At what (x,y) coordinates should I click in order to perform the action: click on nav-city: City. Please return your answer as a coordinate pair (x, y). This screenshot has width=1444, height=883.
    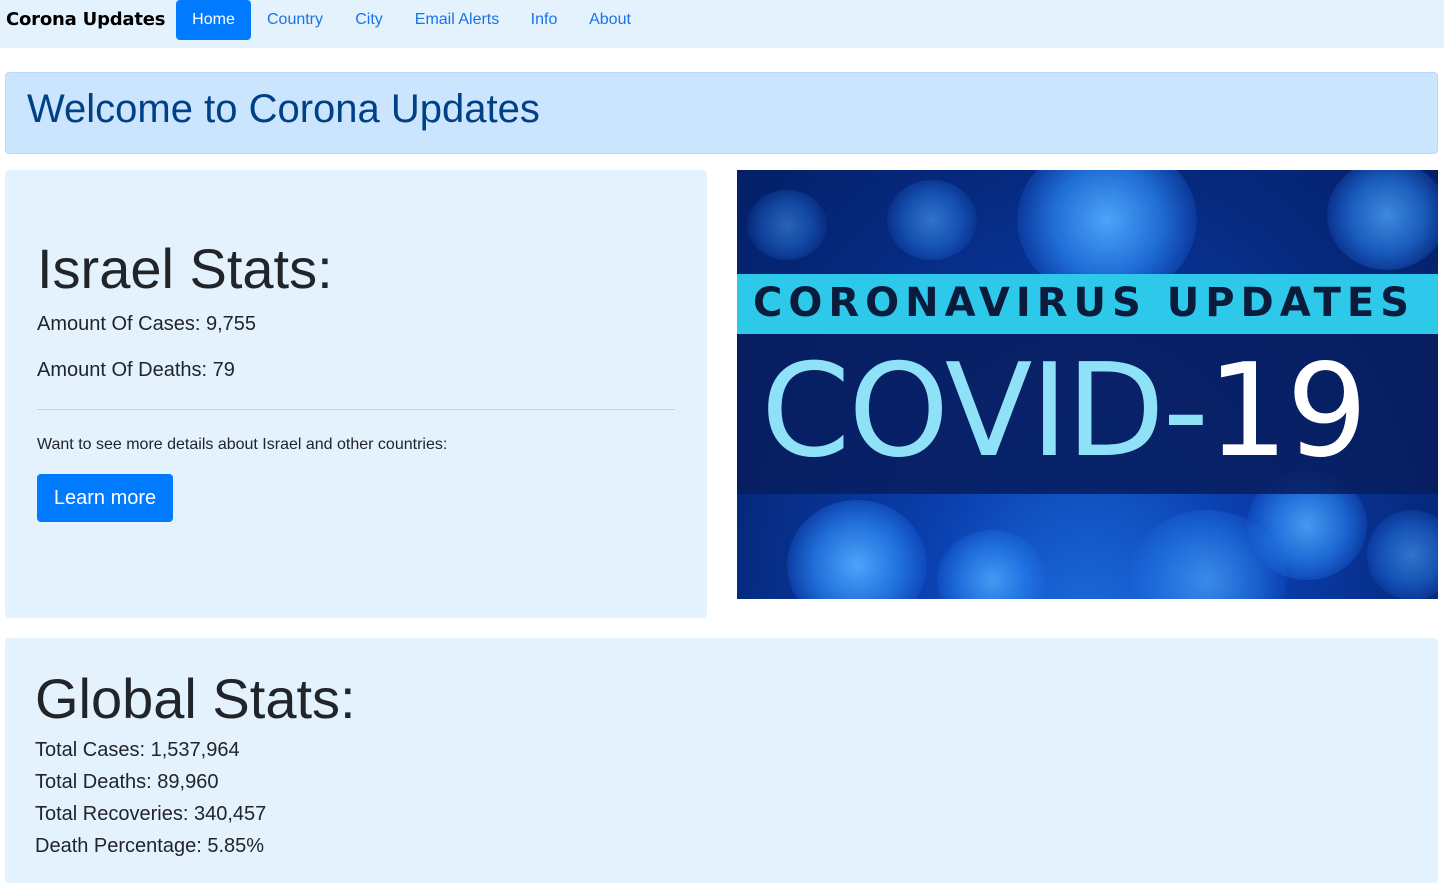
    Looking at the image, I should click on (369, 20).